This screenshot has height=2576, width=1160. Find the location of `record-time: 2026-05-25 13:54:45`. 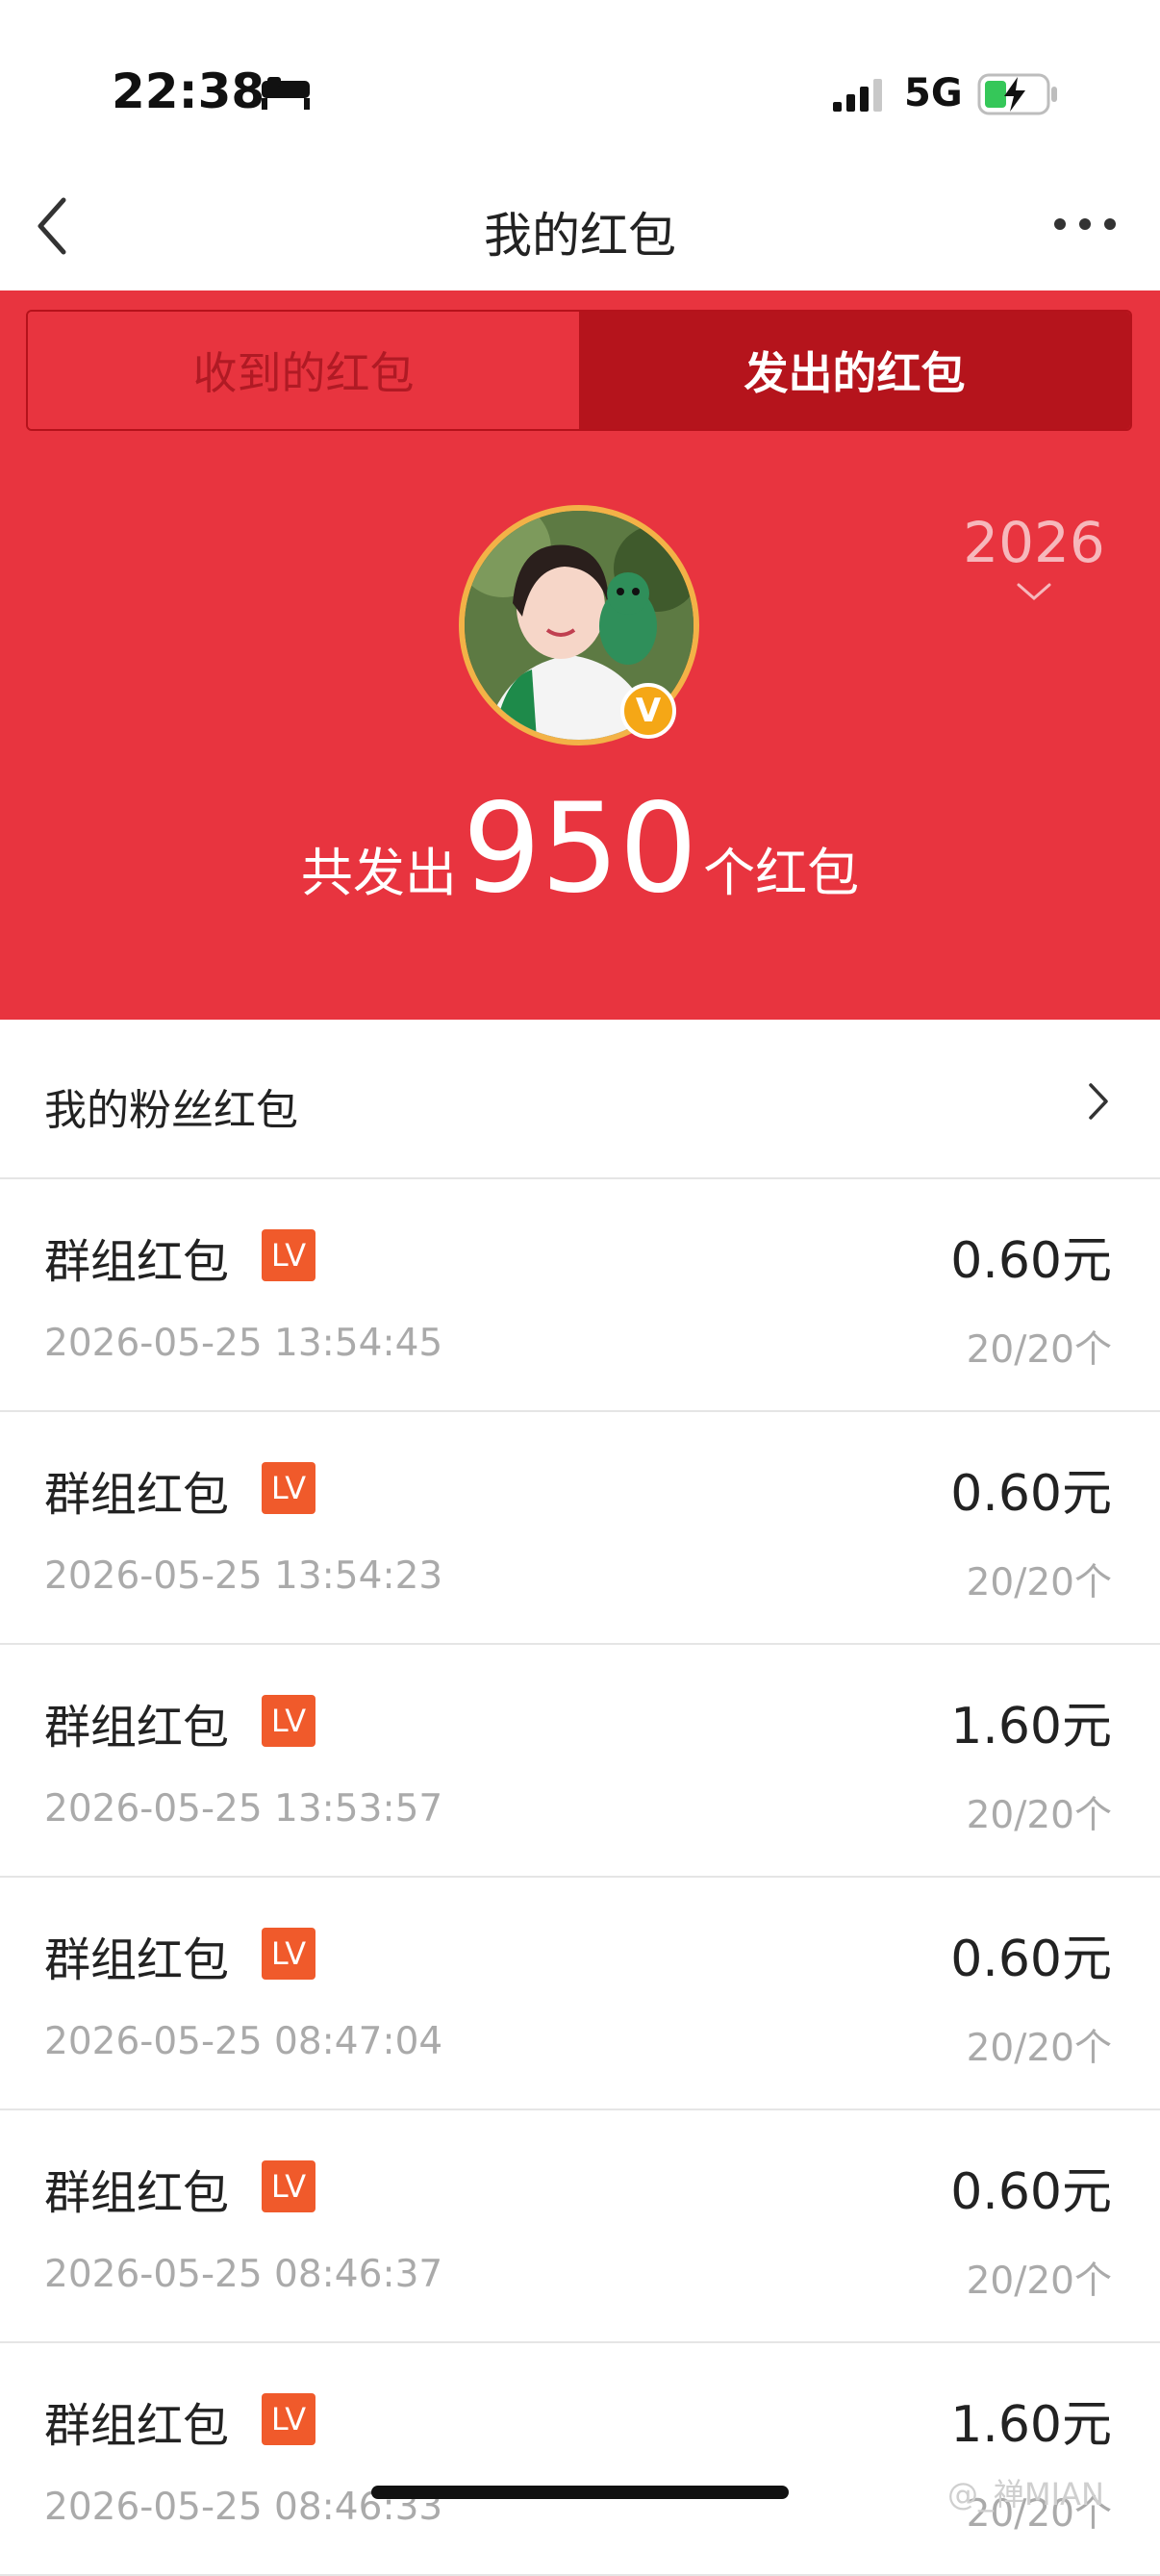

record-time: 2026-05-25 13:54:45 is located at coordinates (243, 1343).